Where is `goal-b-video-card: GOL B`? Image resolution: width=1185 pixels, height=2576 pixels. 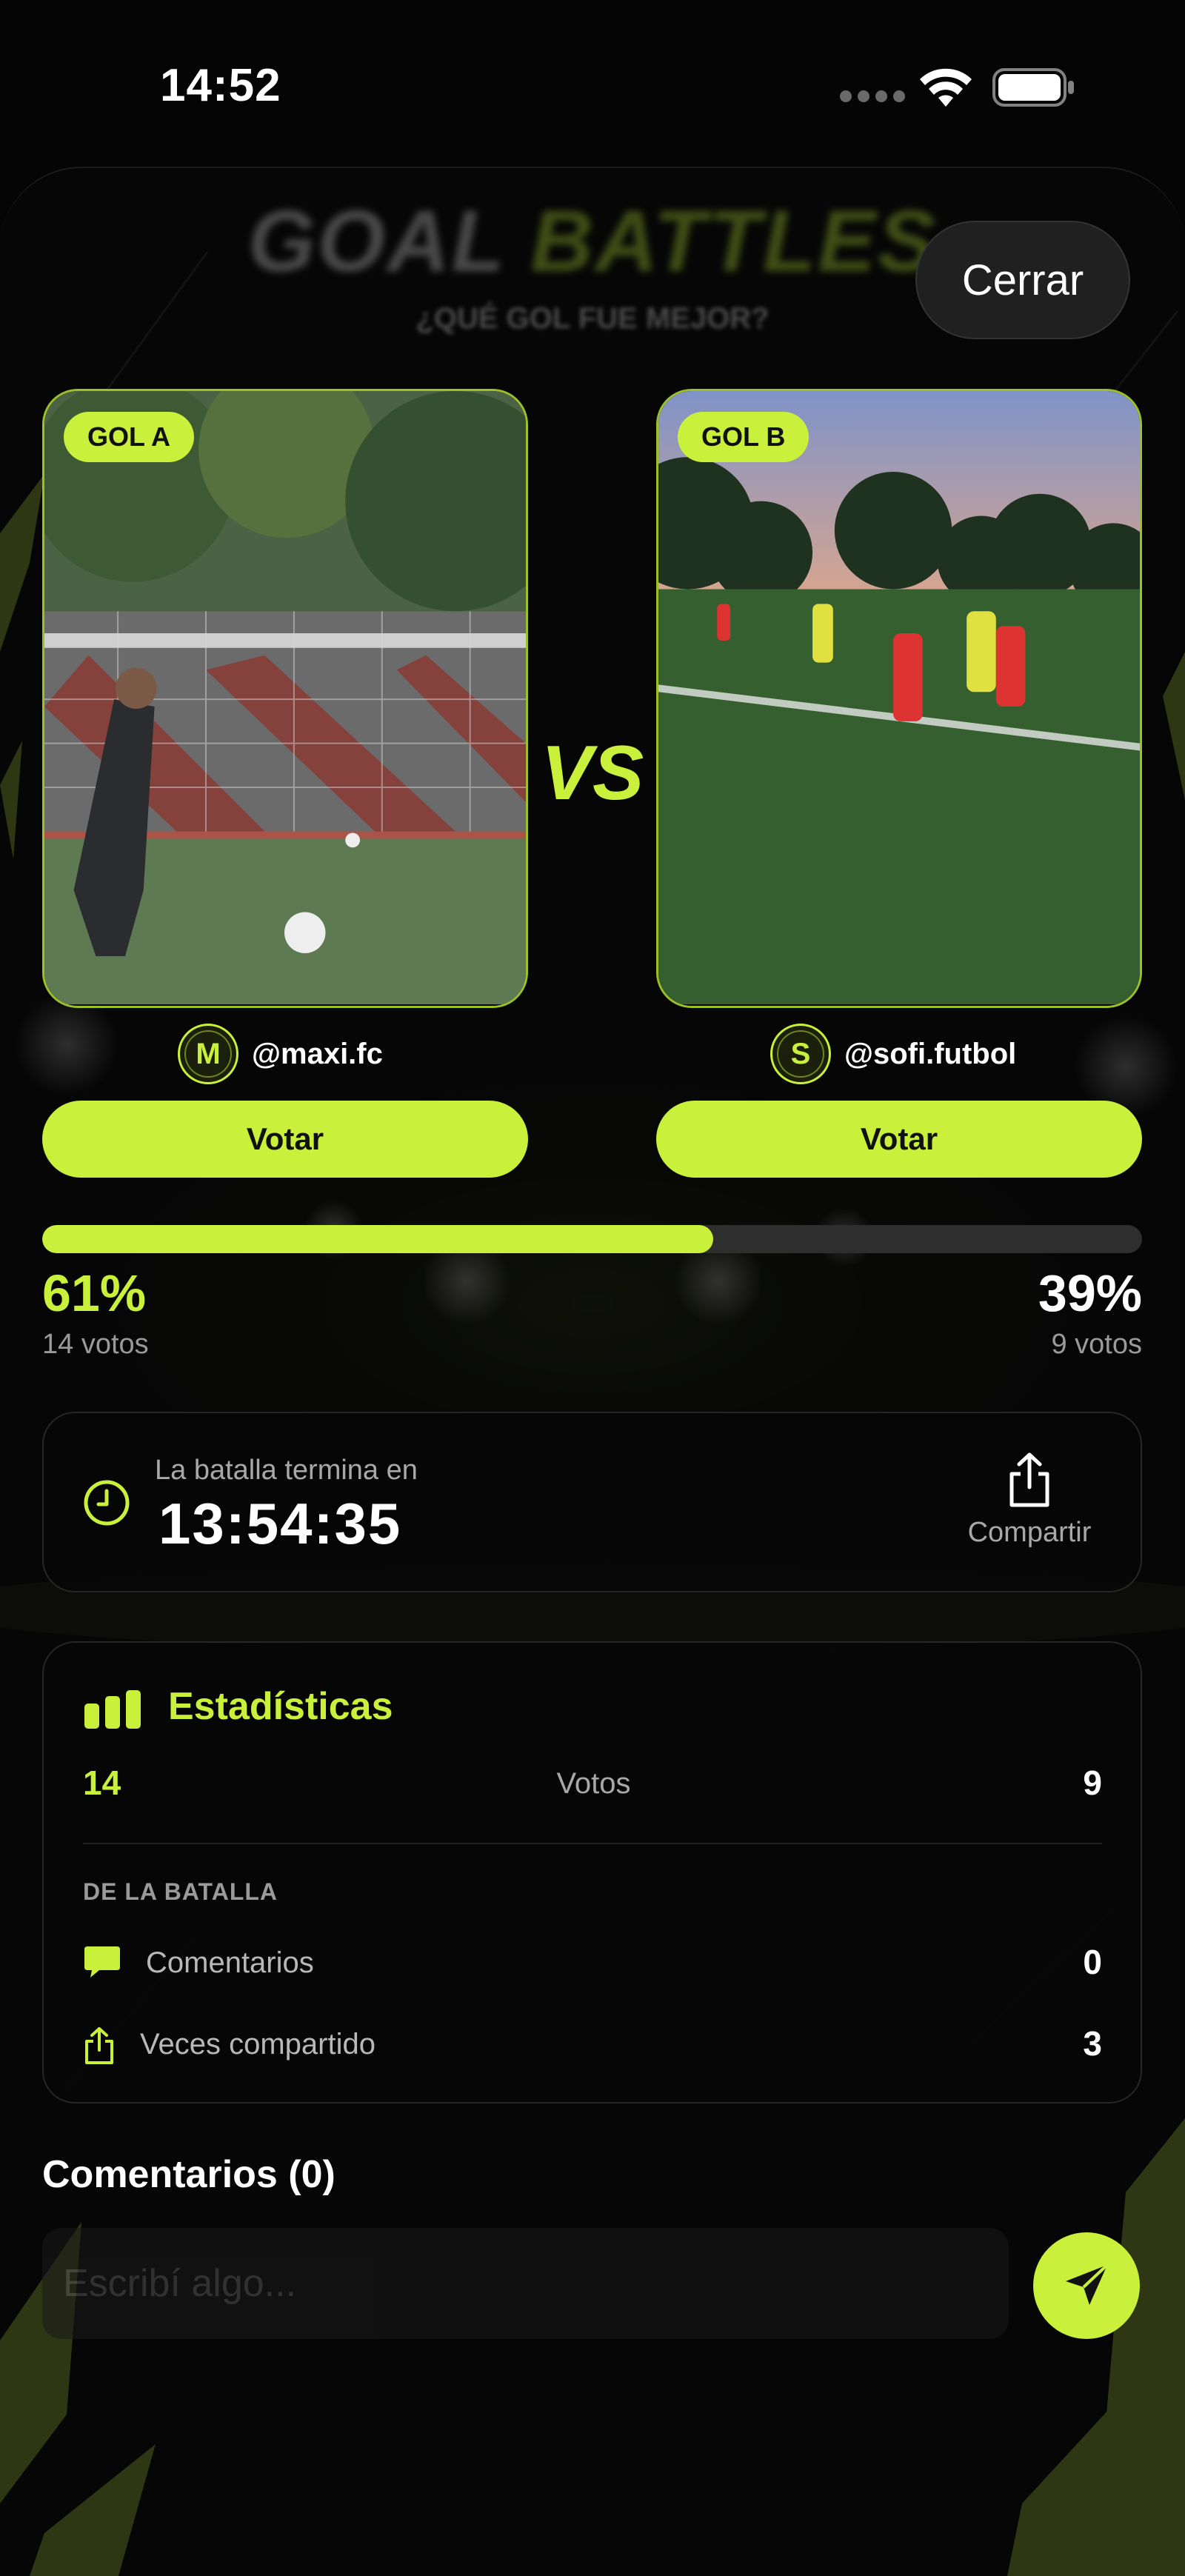
goal-b-video-card: GOL B is located at coordinates (899, 698).